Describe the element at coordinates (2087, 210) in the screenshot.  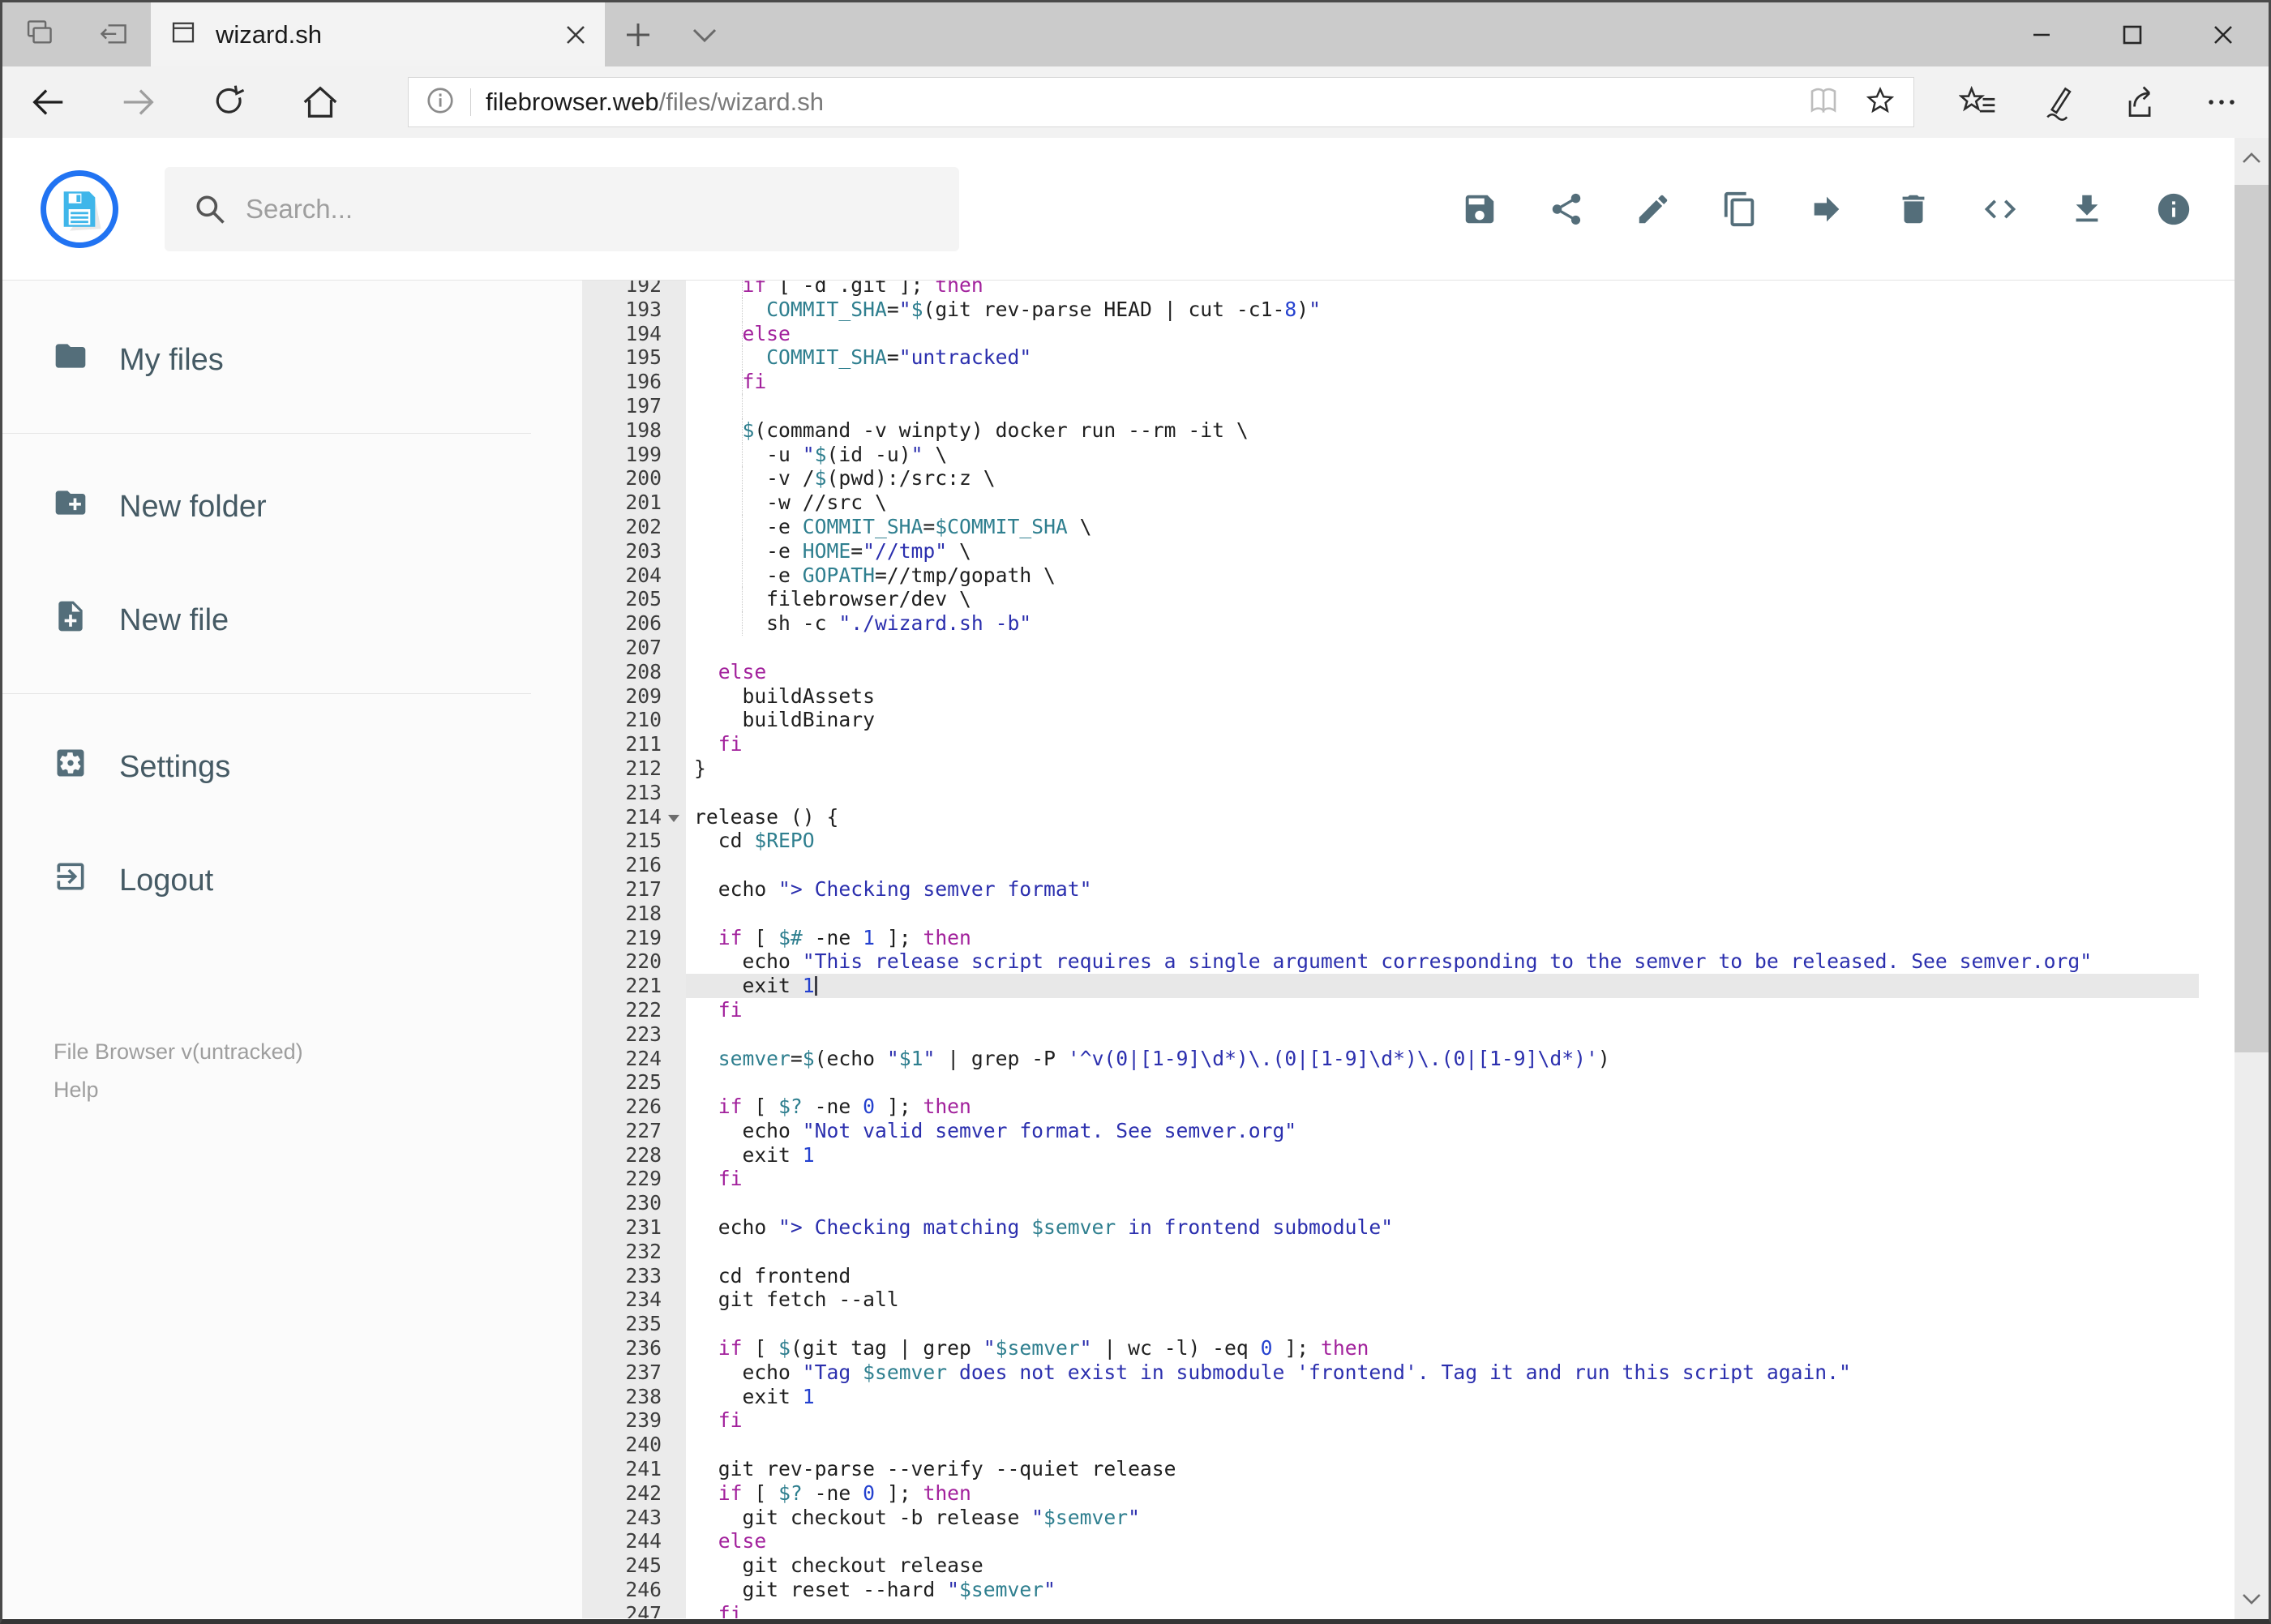
I see `download-button` at that location.